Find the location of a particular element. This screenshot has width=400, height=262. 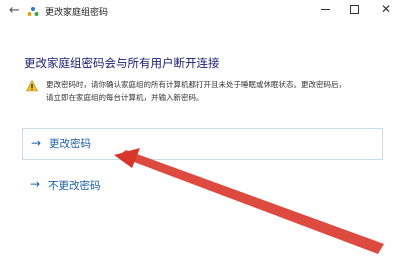

maximize-button is located at coordinates (354, 9).